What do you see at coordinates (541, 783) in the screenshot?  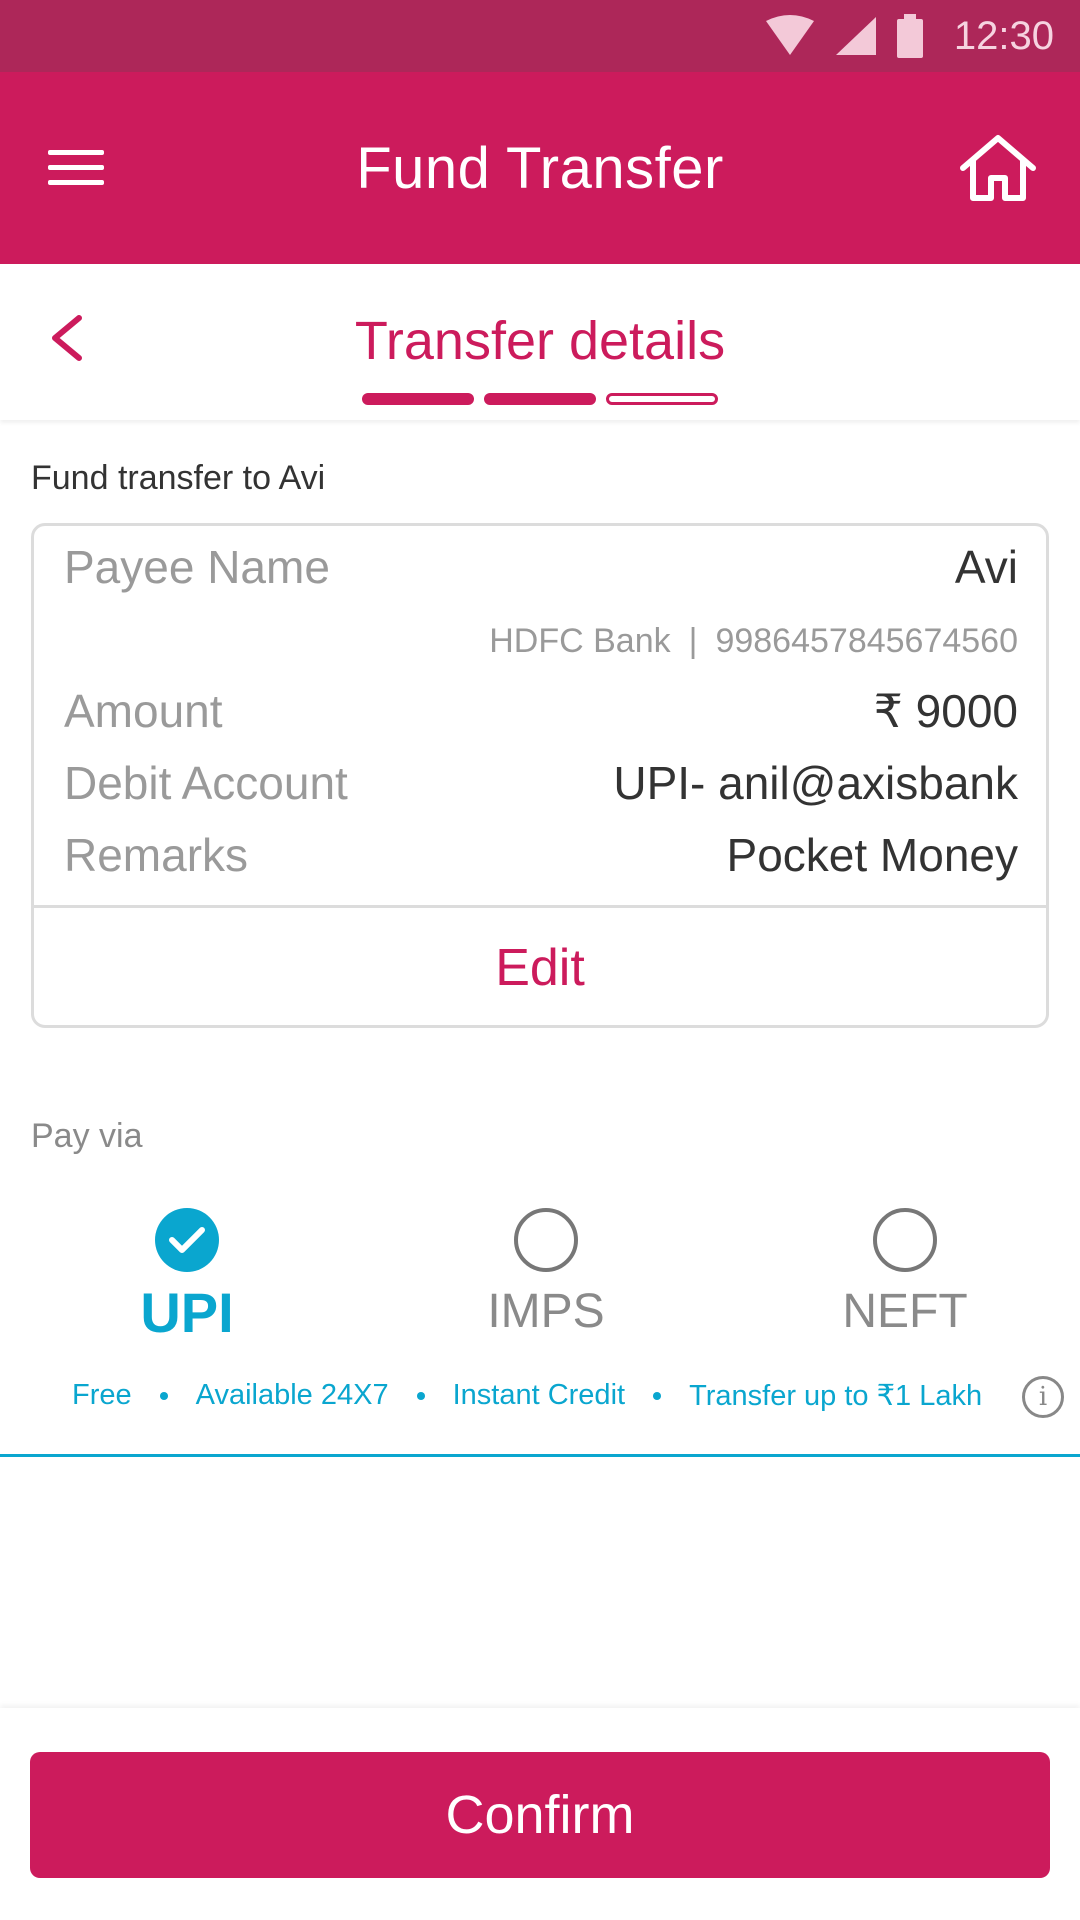 I see `debit-account-row: Debit Account UPI- anil@axisbank` at bounding box center [541, 783].